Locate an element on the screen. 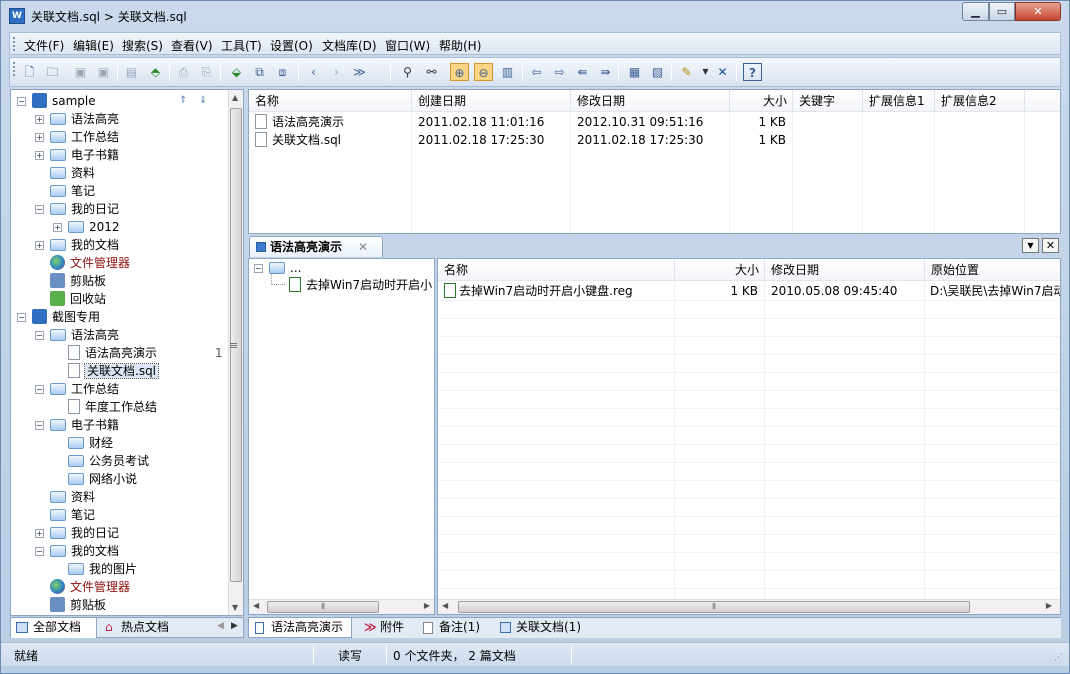 The width and height of the screenshot is (1070, 674). tab-all-documents: 全部文档 is located at coordinates (54, 628).